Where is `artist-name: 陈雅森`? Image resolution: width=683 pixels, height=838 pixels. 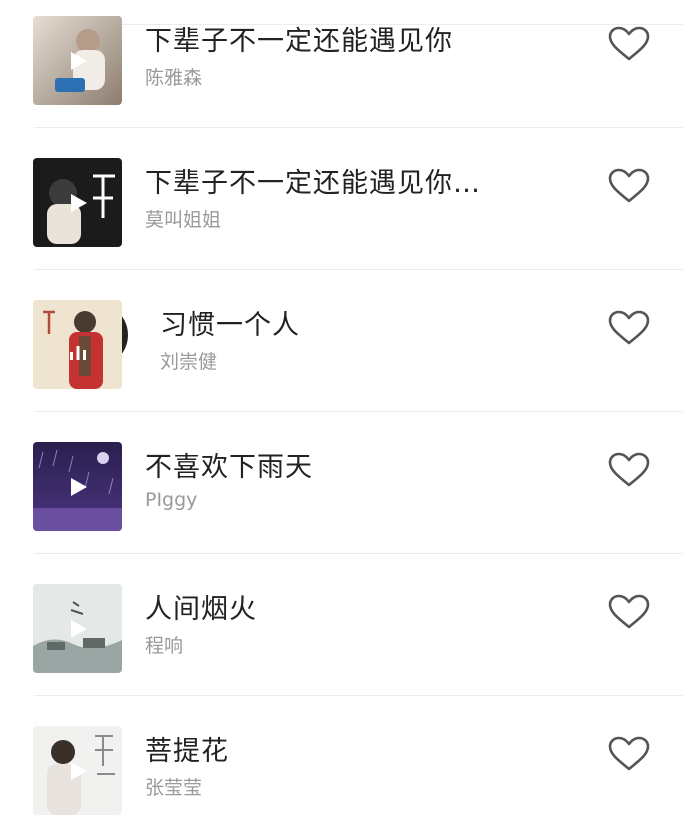 artist-name: 陈雅森 is located at coordinates (173, 76).